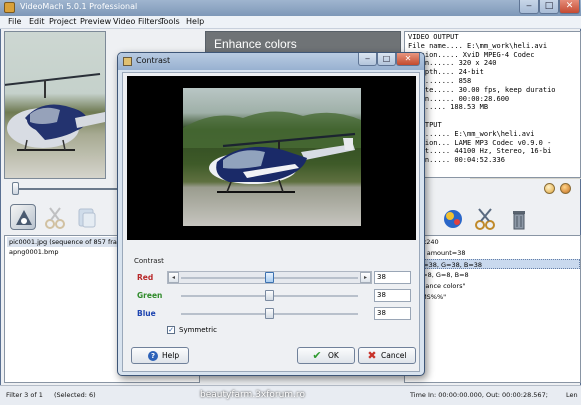  What do you see at coordinates (55, 112) in the screenshot?
I see `helicopter-image` at bounding box center [55, 112].